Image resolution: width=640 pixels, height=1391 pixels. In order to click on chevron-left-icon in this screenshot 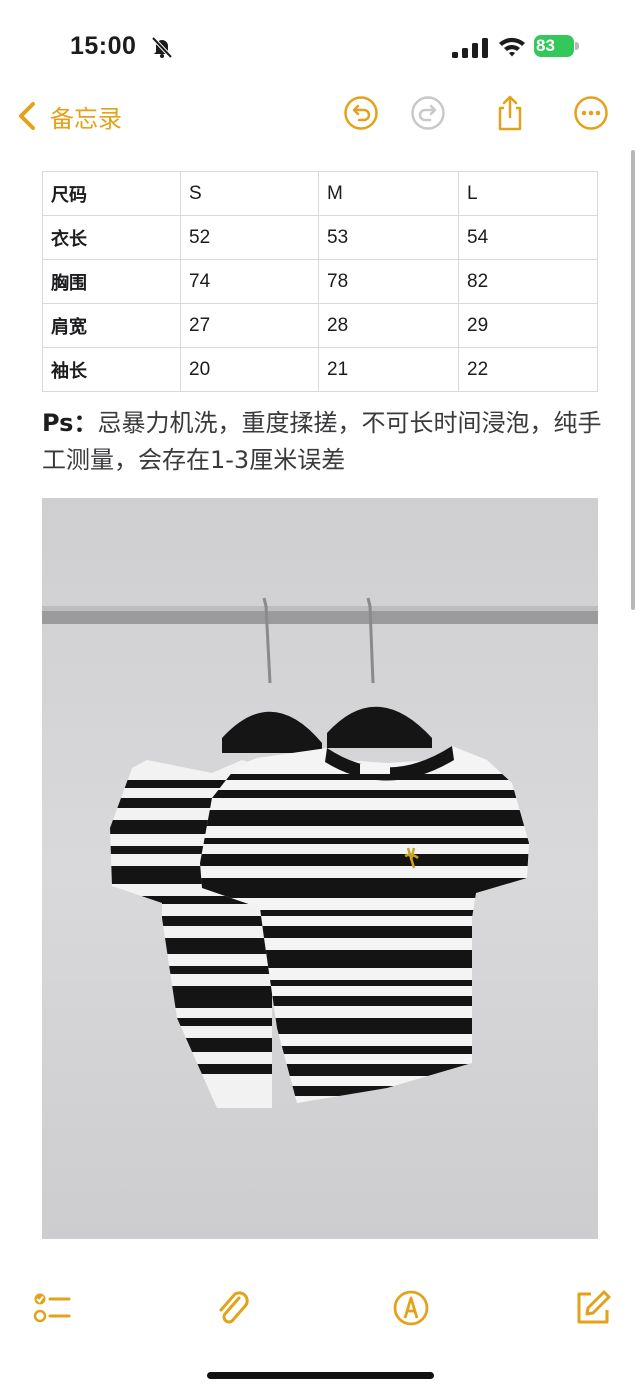, I will do `click(27, 116)`.